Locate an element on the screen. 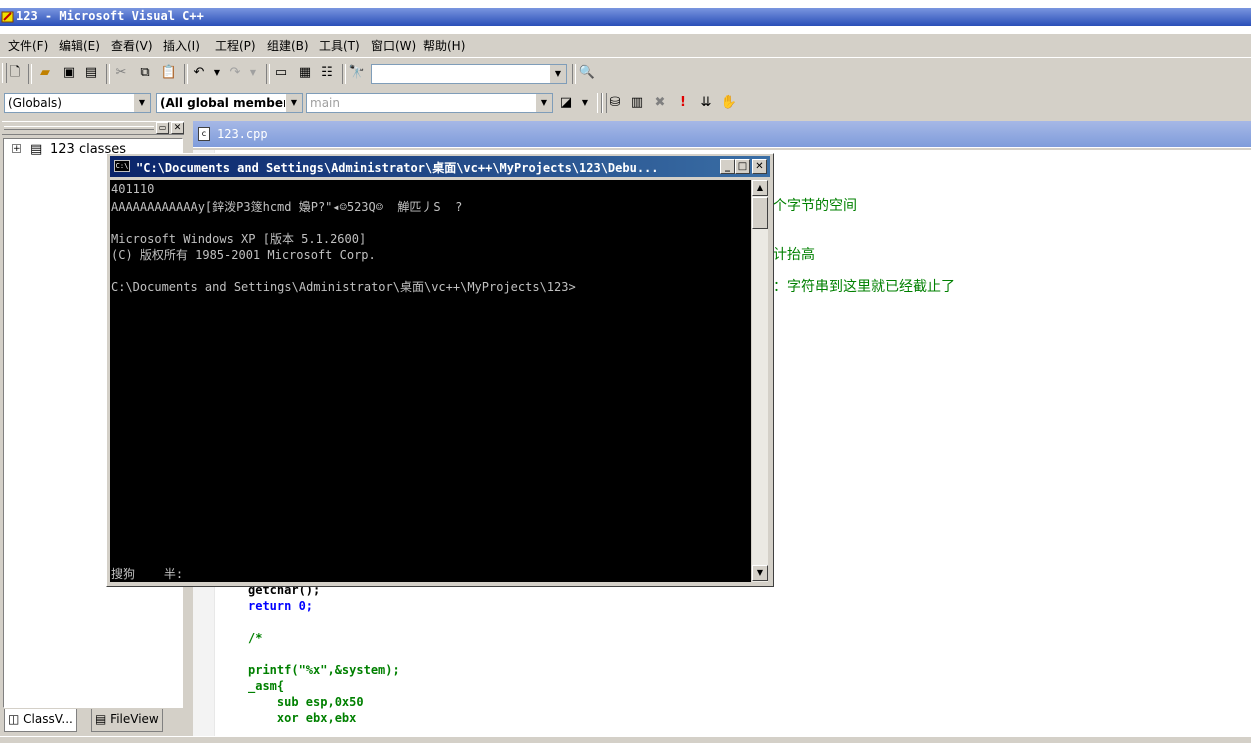 Image resolution: width=1251 pixels, height=743 pixels. menu-view: 查看(V) is located at coordinates (132, 45).